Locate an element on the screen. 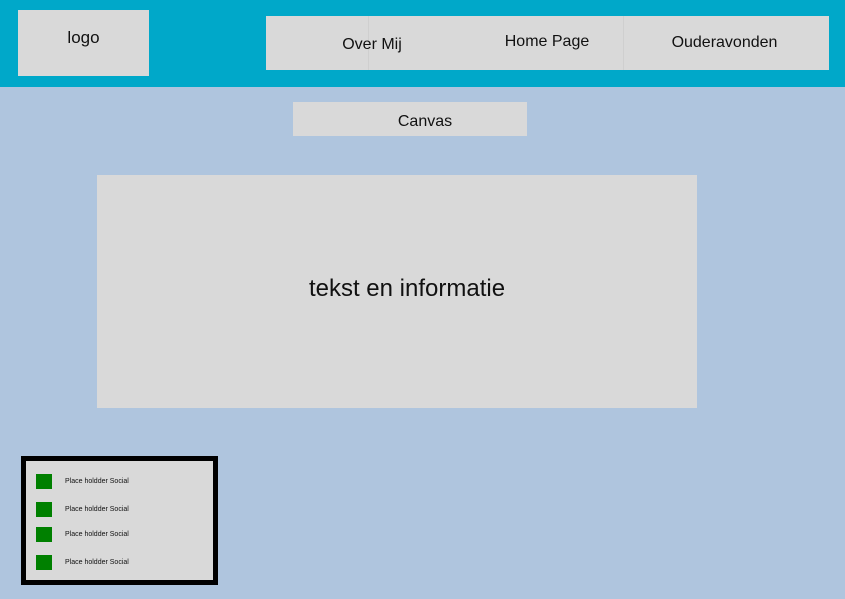 The image size is (845, 599). nav-bar: Over Mij Home Page Ouderavonden is located at coordinates (547, 43).